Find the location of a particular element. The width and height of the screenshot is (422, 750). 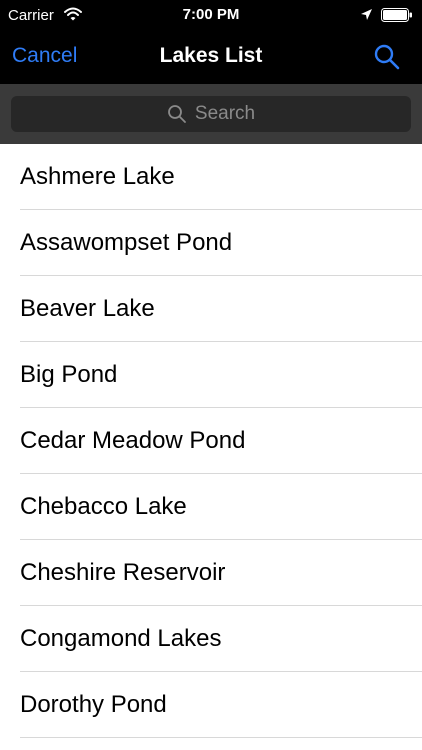

list-item: Cedar Meadow Pond is located at coordinates (211, 441).